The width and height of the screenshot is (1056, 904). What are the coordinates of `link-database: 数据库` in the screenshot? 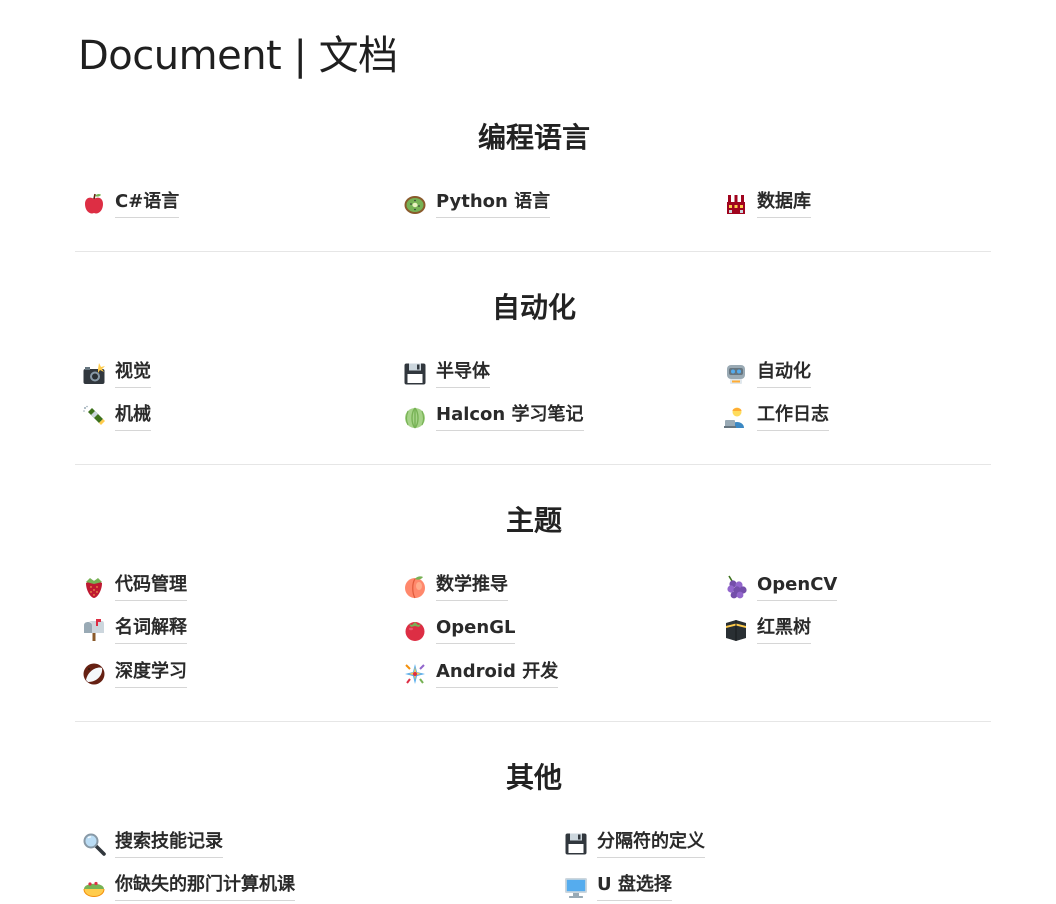 It's located at (767, 204).